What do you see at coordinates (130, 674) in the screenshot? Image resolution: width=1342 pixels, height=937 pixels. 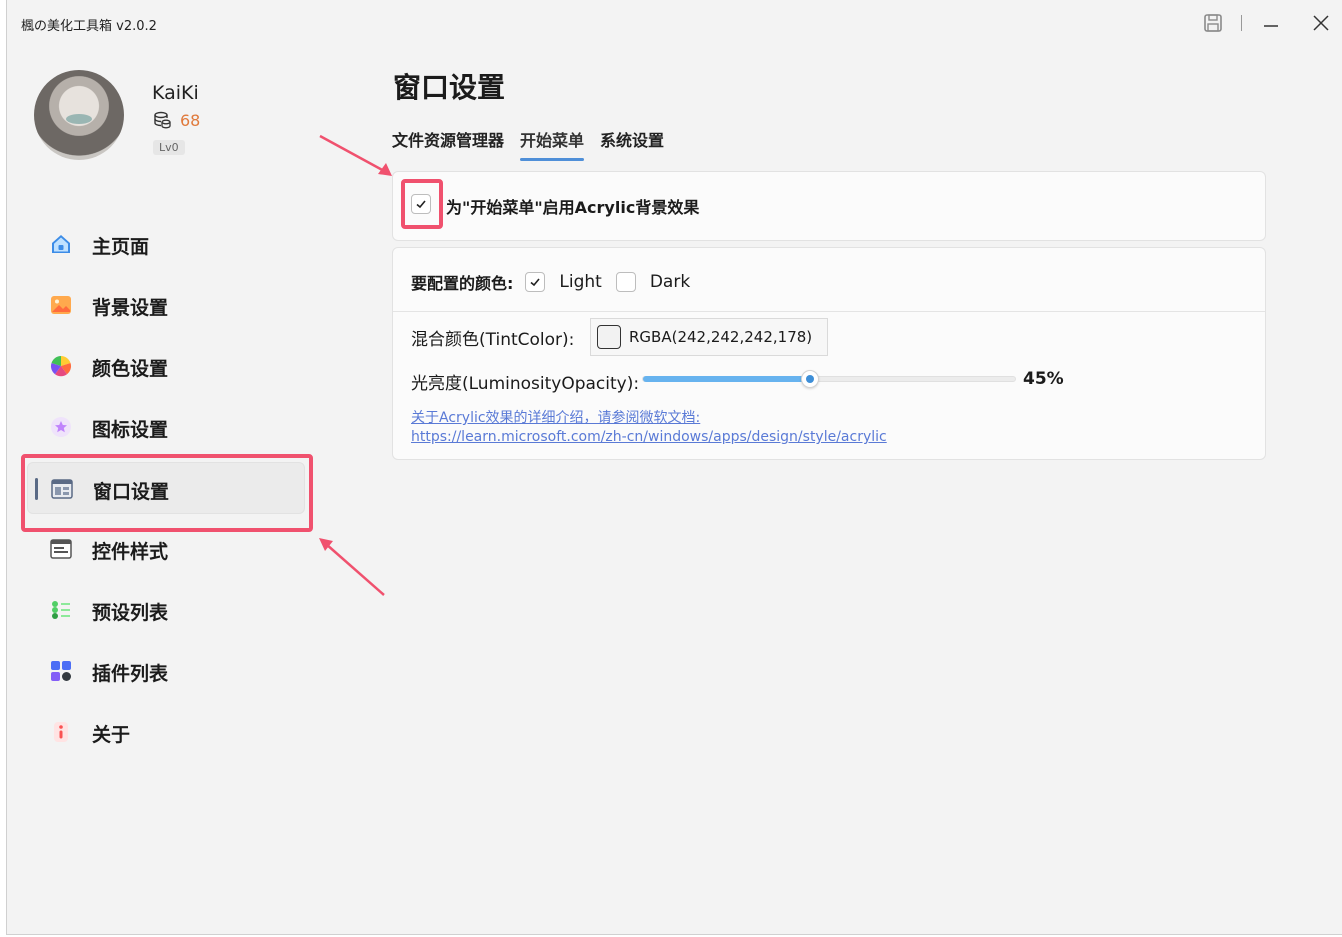 I see `sidebar-item-label: 插件列表` at bounding box center [130, 674].